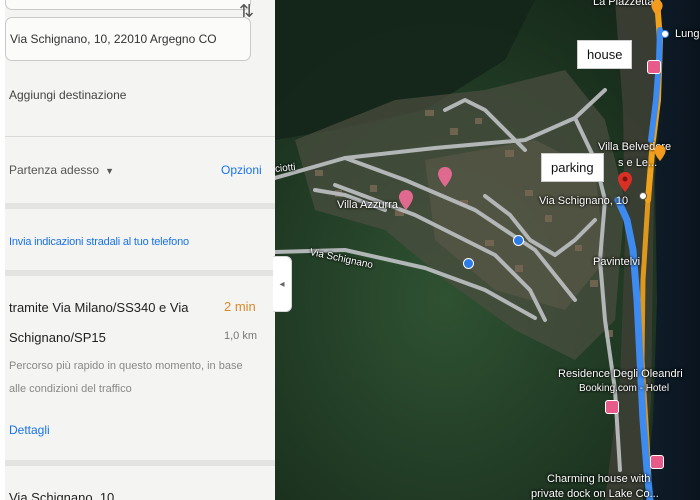 The height and width of the screenshot is (500, 700). I want to click on departure-label: Partenza adesso, so click(54, 170).